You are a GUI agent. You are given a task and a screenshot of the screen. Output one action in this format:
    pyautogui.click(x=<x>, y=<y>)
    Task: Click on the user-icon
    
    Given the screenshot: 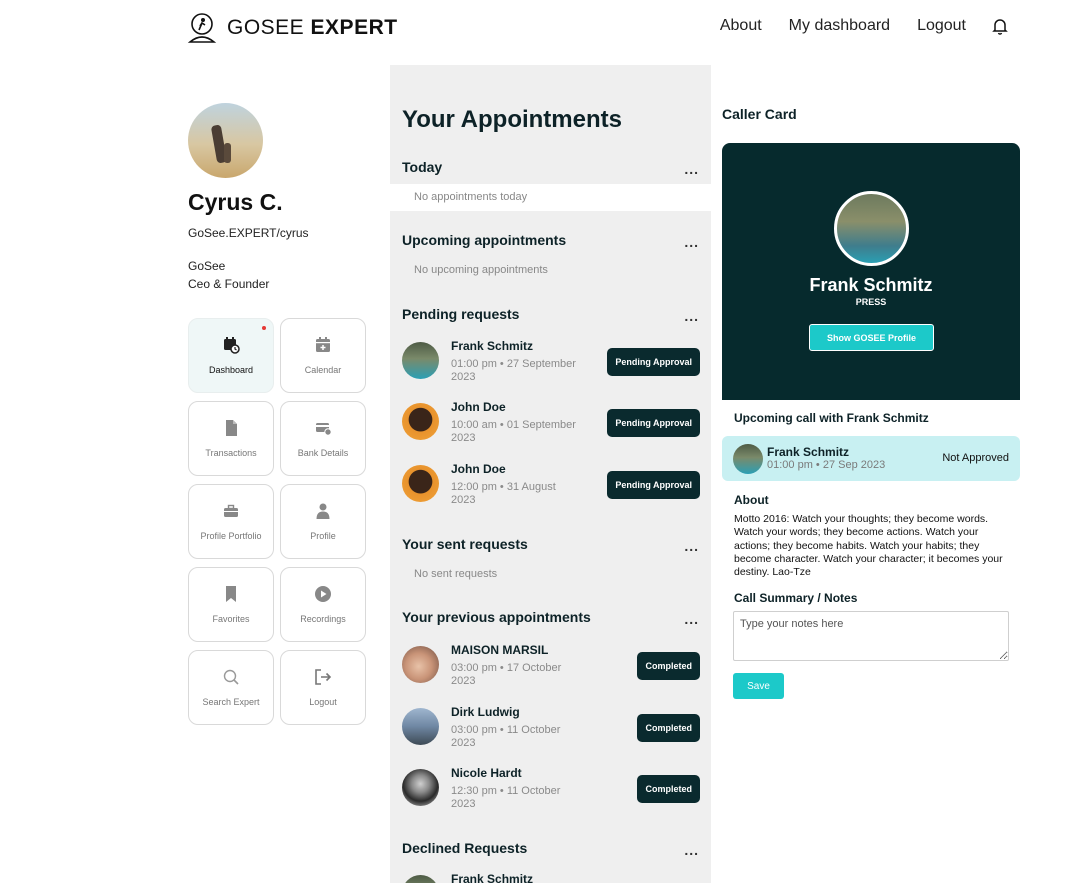 What is the action you would take?
    pyautogui.click(x=323, y=511)
    